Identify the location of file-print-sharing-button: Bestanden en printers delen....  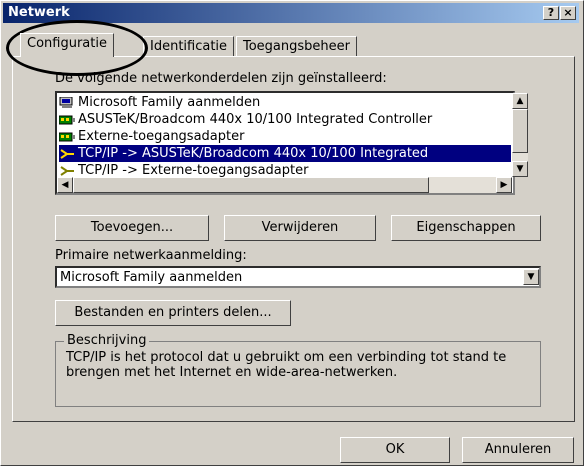
(173, 313).